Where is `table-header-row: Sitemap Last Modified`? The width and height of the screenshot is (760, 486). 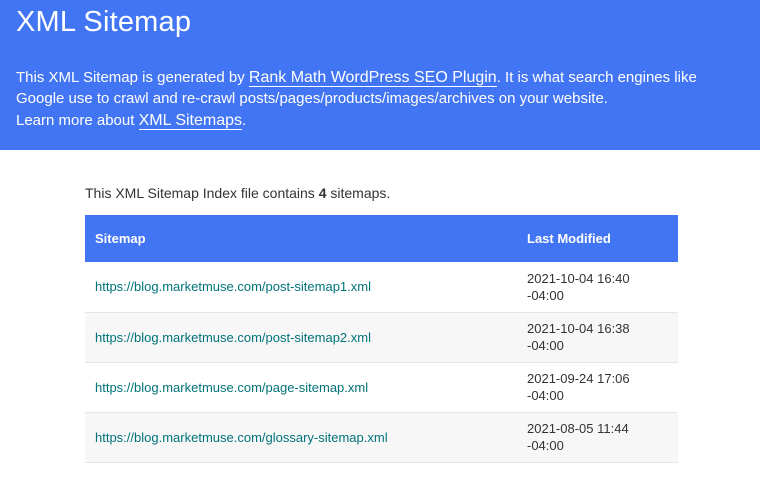 table-header-row: Sitemap Last Modified is located at coordinates (381, 238).